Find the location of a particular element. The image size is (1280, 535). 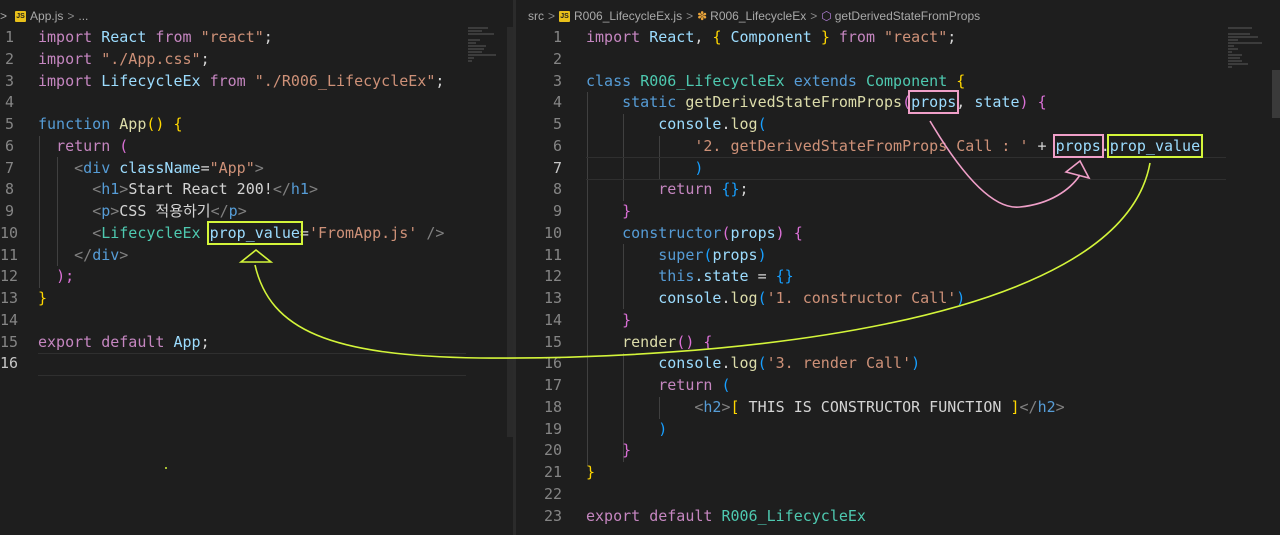

code-line-5: function App() { is located at coordinates (110, 124).